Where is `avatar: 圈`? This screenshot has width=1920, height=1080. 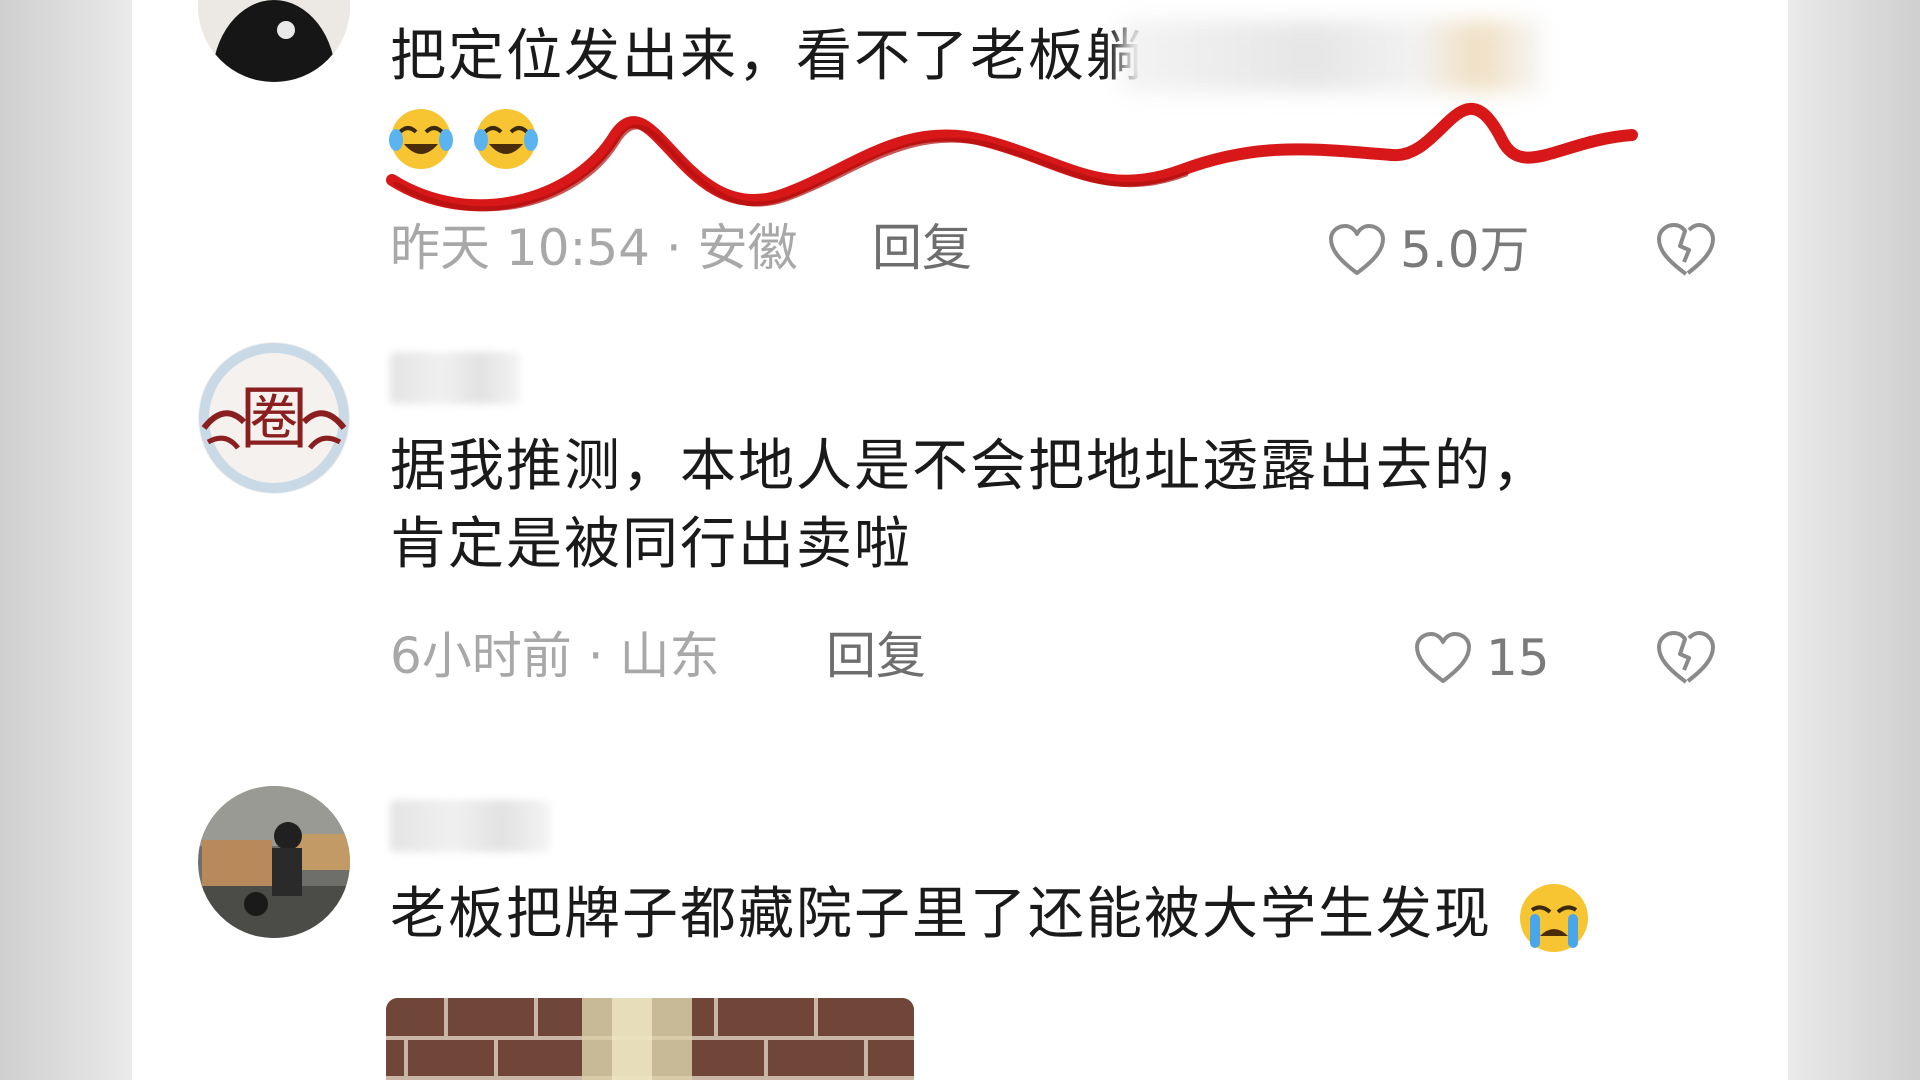 avatar: 圈 is located at coordinates (274, 418).